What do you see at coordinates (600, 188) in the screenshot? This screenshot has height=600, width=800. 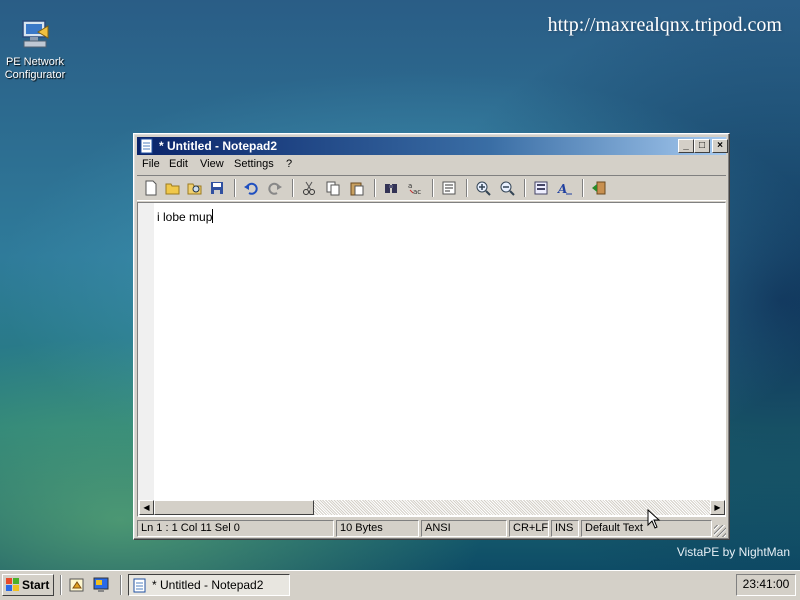 I see `exit-icon` at bounding box center [600, 188].